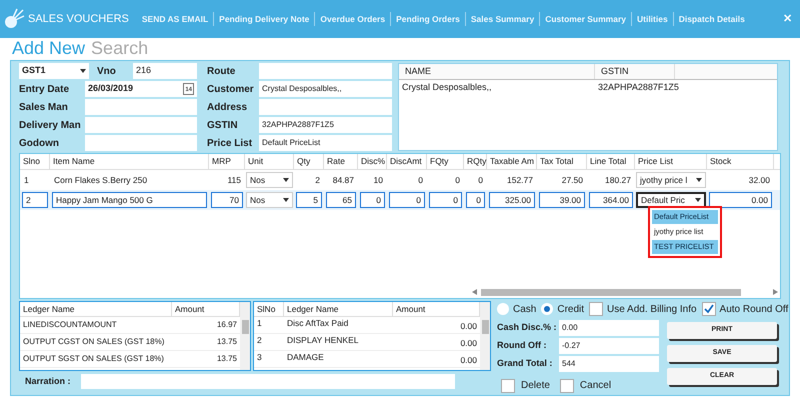 This screenshot has height=400, width=800. I want to click on column-header: SlNo, so click(269, 309).